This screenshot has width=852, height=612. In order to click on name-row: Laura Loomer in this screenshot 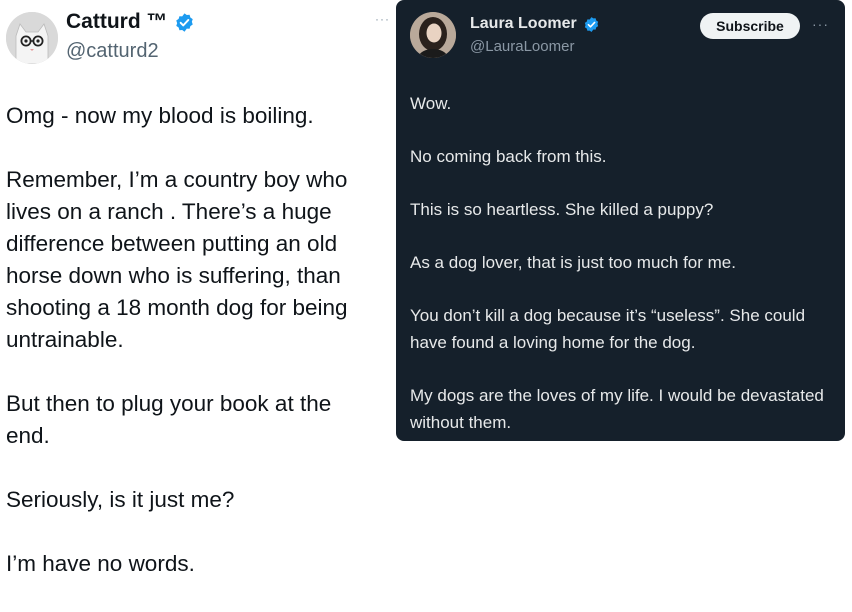, I will do `click(535, 24)`.